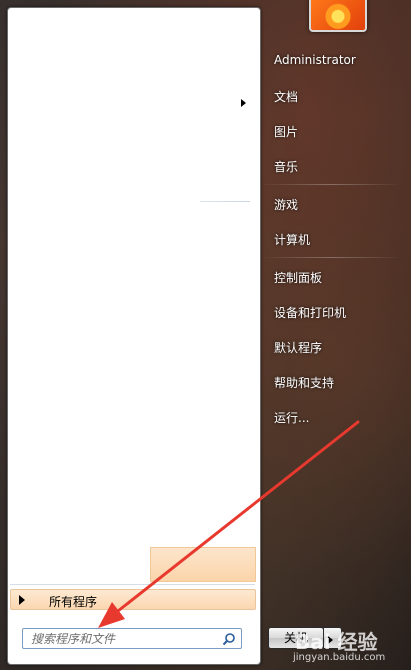  Describe the element at coordinates (333, 638) in the screenshot. I see `shutdown-options-button` at that location.